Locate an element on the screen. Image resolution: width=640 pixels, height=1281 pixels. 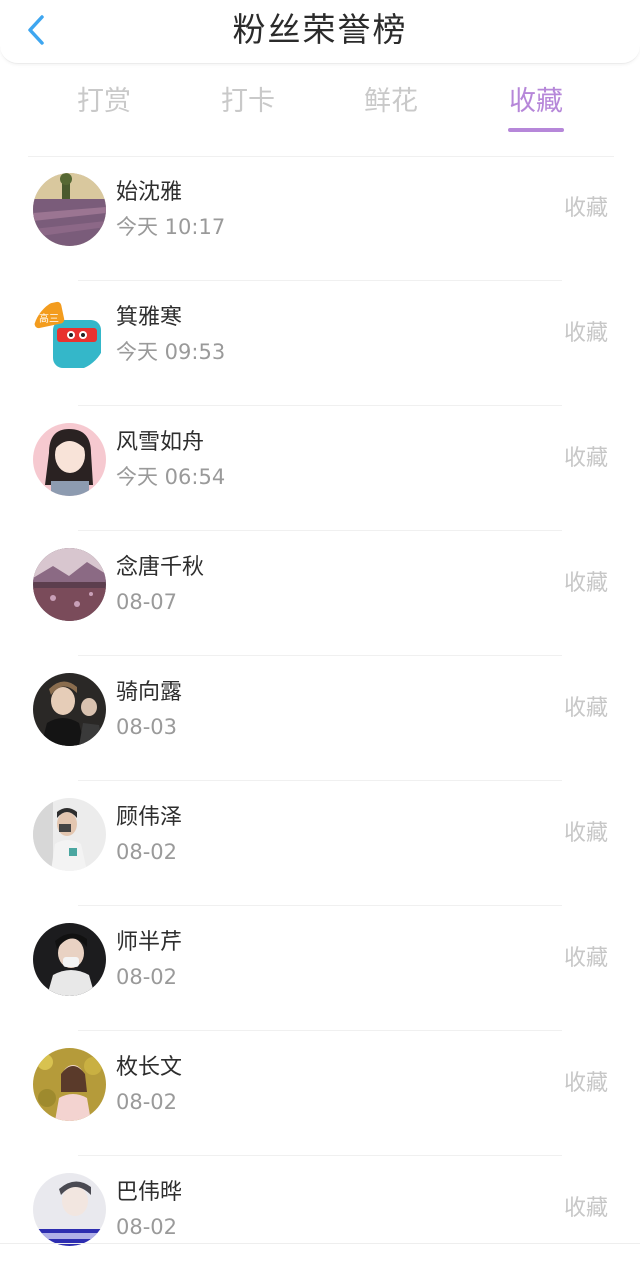
list-item: 始沈雅 今天 10:17 收藏 is located at coordinates (320, 218).